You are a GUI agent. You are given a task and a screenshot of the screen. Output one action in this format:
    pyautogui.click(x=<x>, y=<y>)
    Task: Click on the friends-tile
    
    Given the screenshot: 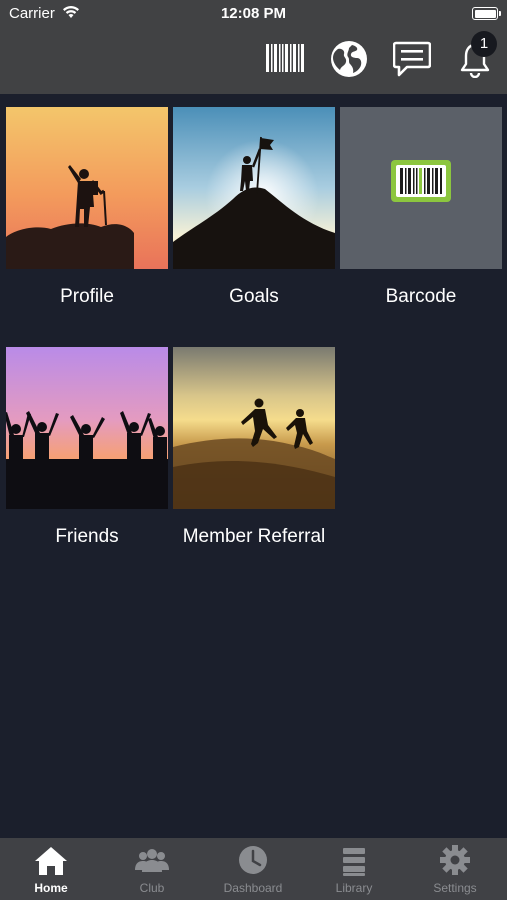 What is the action you would take?
    pyautogui.click(x=87, y=428)
    